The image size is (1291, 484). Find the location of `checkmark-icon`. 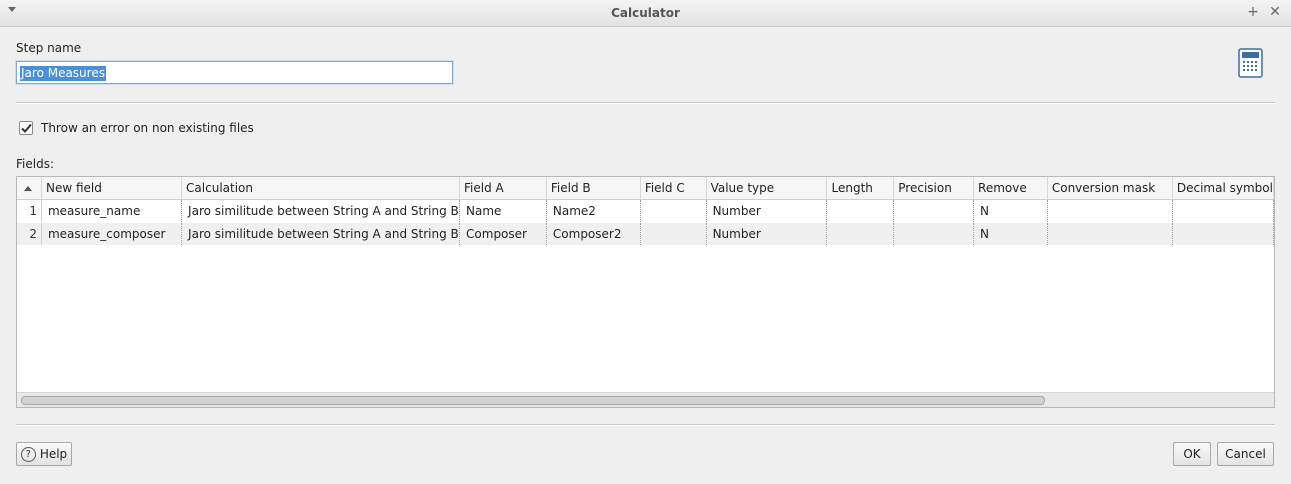

checkmark-icon is located at coordinates (26, 128).